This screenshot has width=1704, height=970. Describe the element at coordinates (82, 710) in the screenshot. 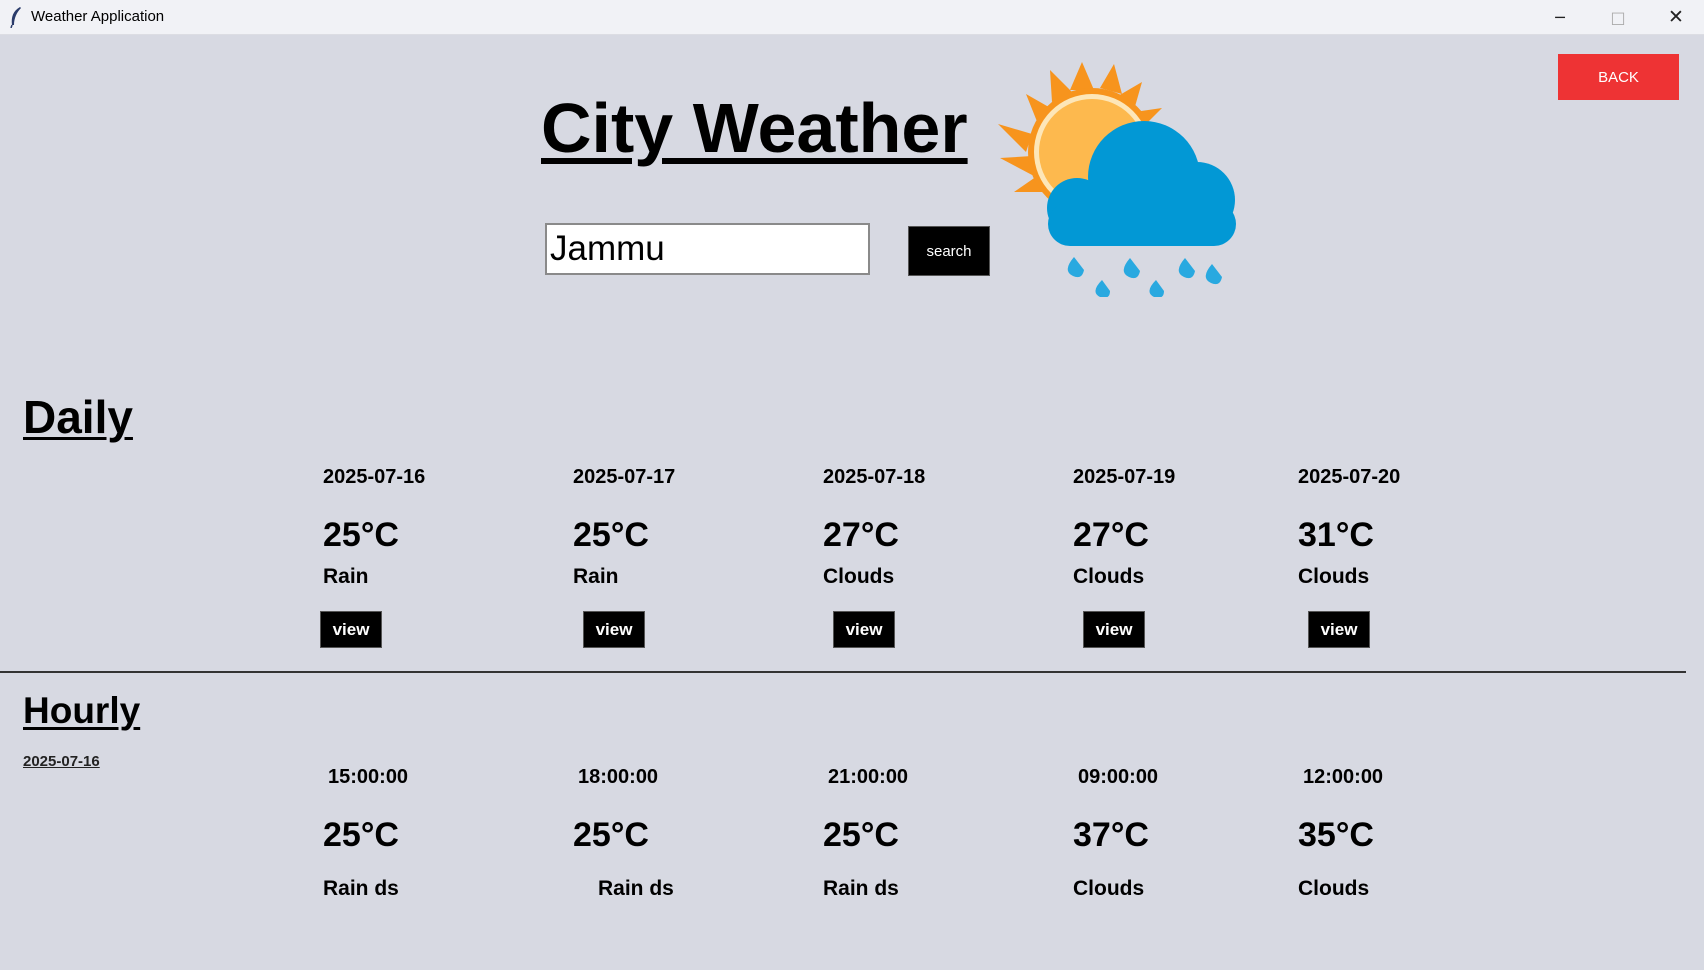

I see `hourly-section-title: Hourly` at that location.